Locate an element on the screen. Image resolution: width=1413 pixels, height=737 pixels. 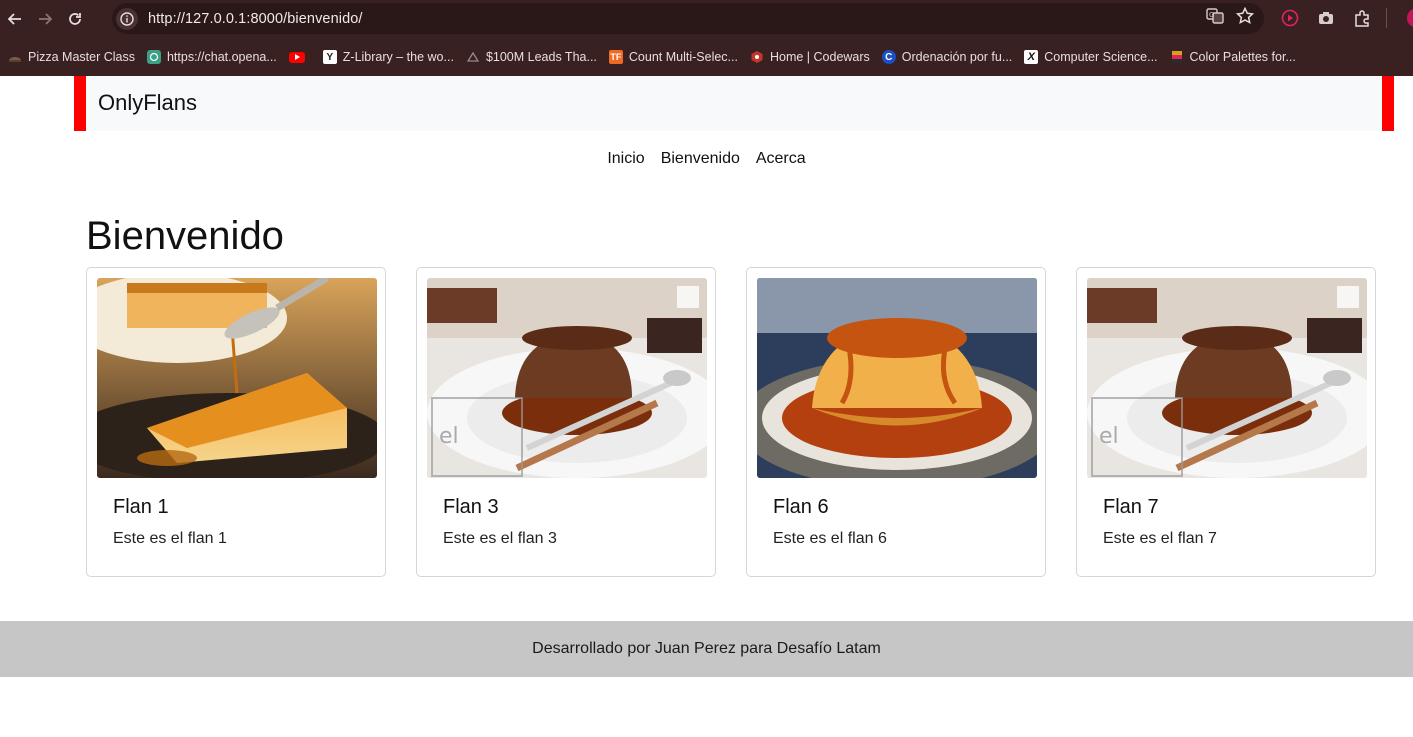
bookmark-item: Pizza Master Class is located at coordinates (73, 57).